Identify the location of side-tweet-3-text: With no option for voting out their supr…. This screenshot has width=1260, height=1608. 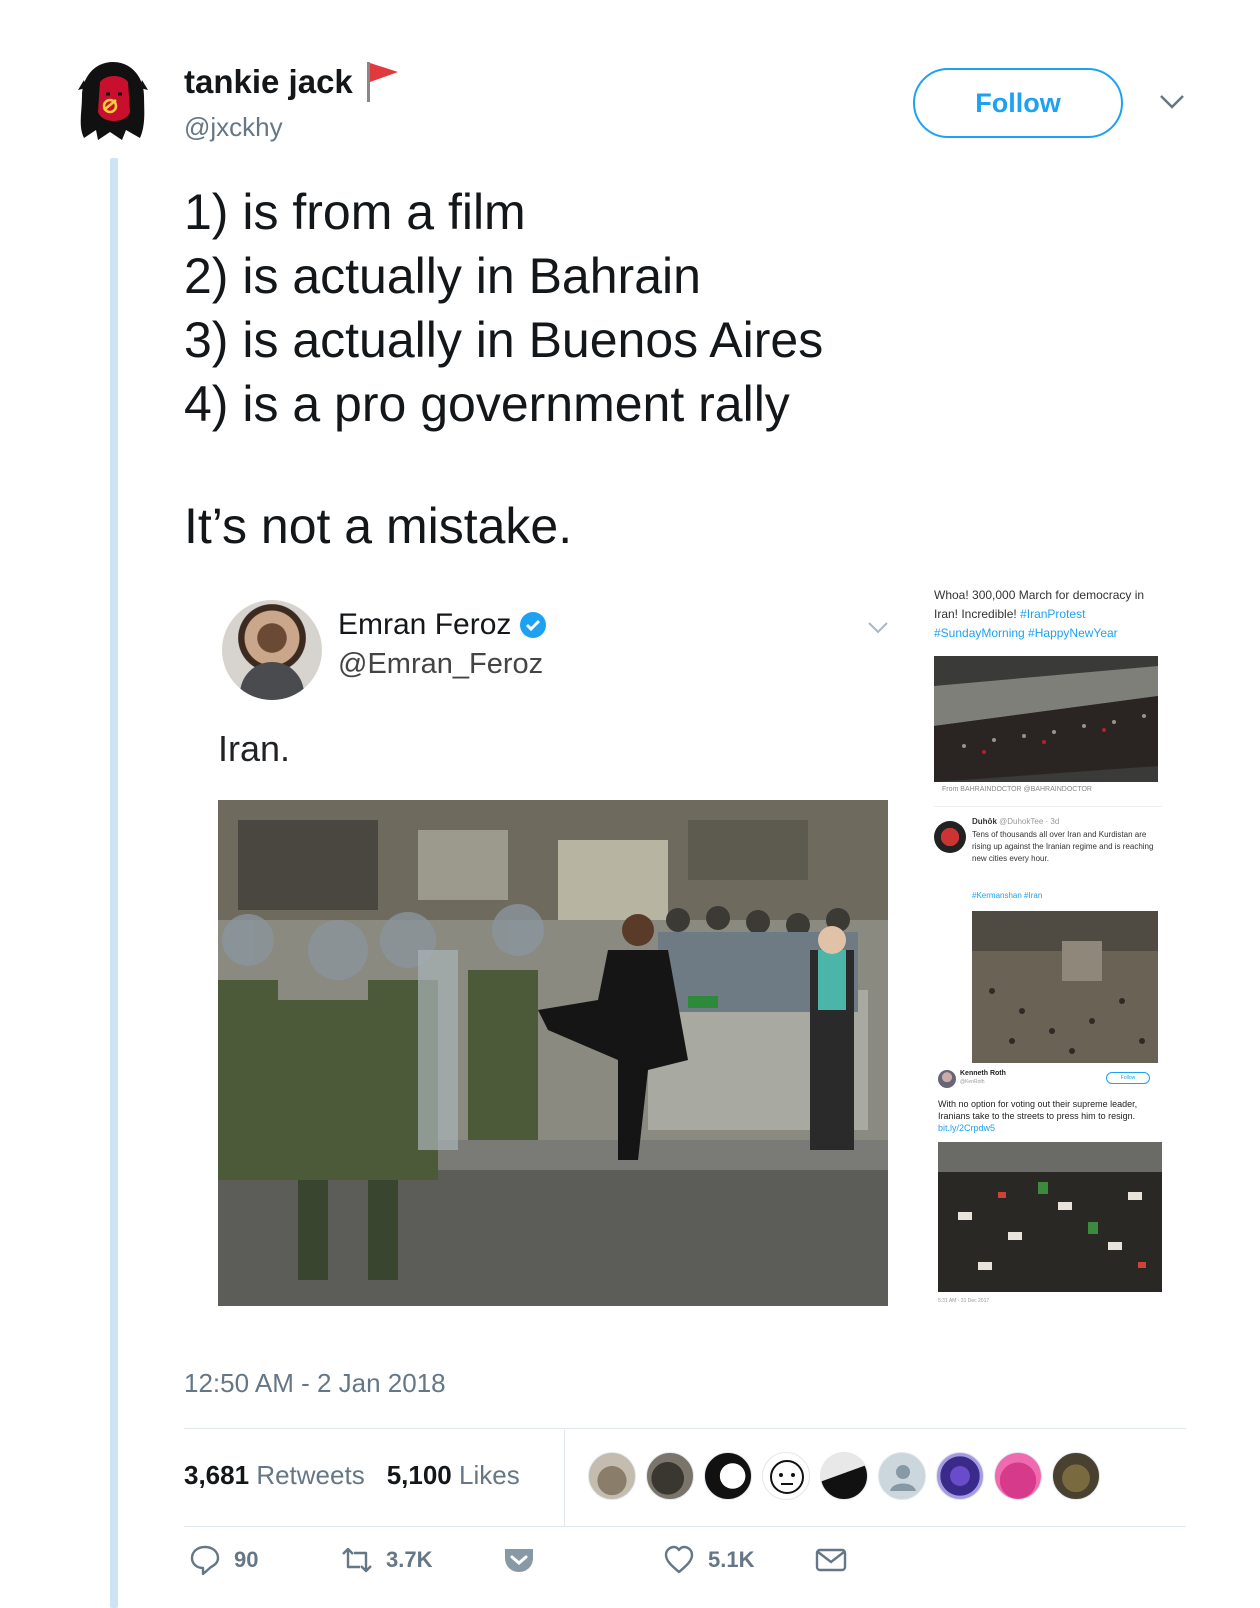
(1038, 1116).